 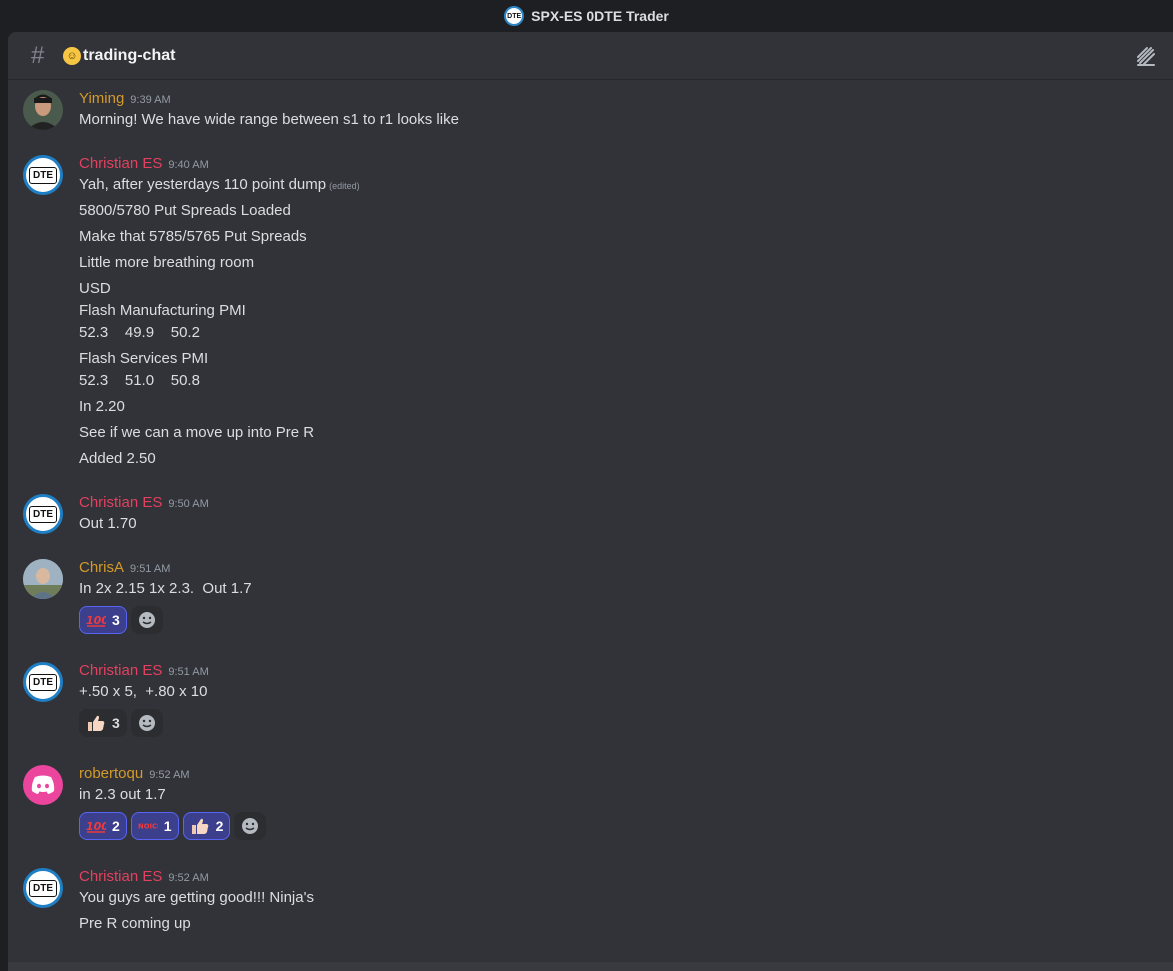 I want to click on avatar-robertoqu, so click(x=43, y=785).